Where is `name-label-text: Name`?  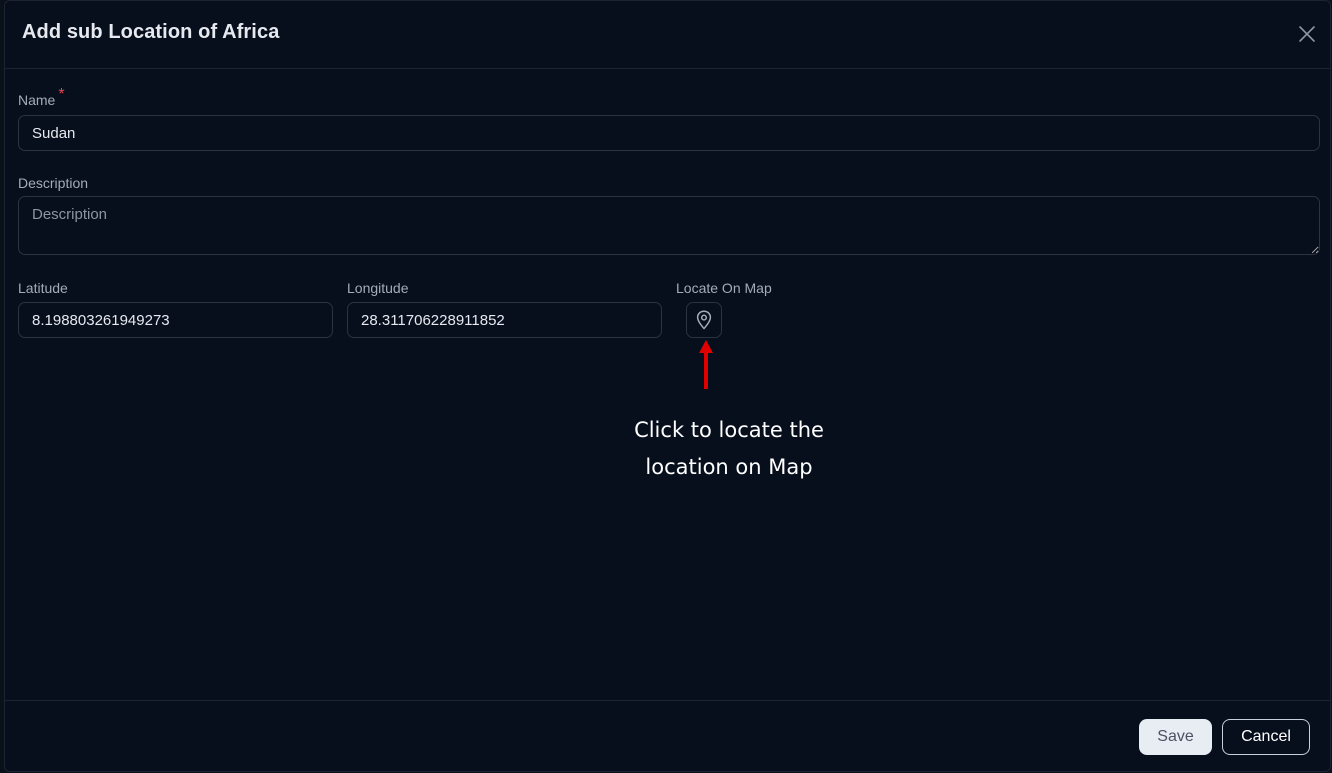 name-label-text: Name is located at coordinates (37, 100).